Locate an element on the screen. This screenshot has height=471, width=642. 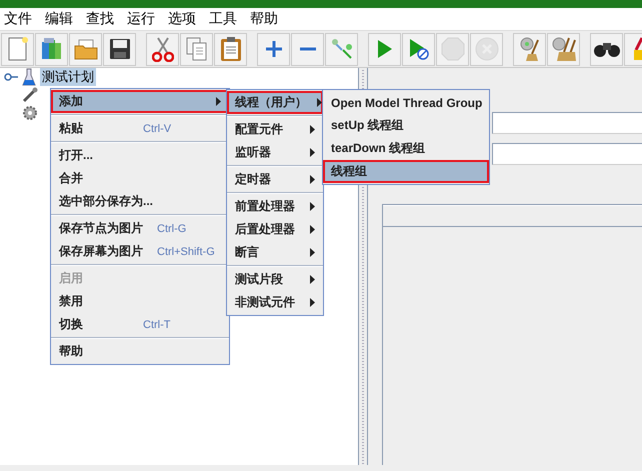
stop-sign-icon is located at coordinates (452, 49).